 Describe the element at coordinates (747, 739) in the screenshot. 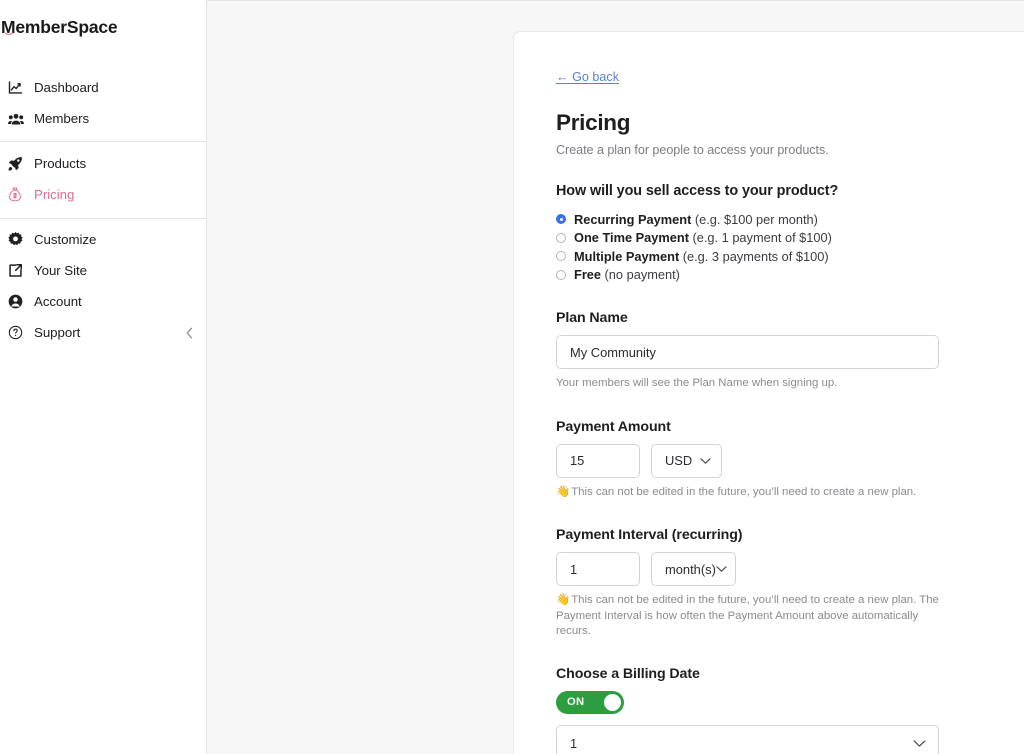

I see `billing-day-select: 1` at that location.